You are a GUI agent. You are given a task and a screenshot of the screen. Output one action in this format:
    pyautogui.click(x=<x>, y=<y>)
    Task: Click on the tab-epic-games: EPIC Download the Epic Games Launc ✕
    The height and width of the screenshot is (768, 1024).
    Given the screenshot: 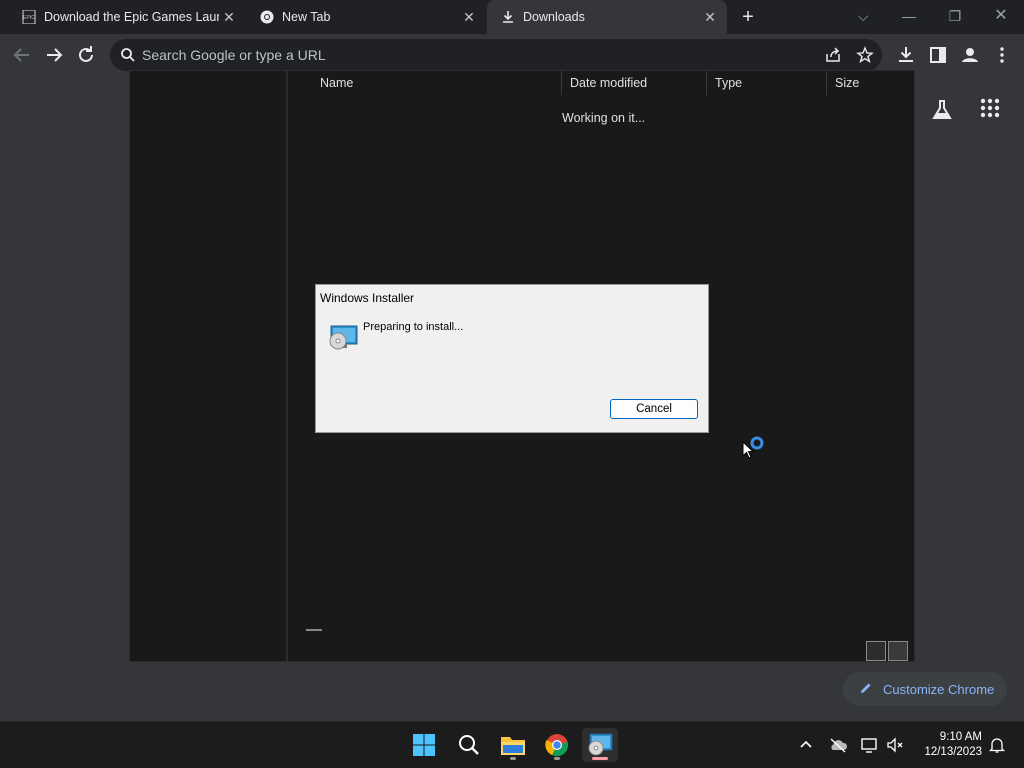 What is the action you would take?
    pyautogui.click(x=123, y=17)
    